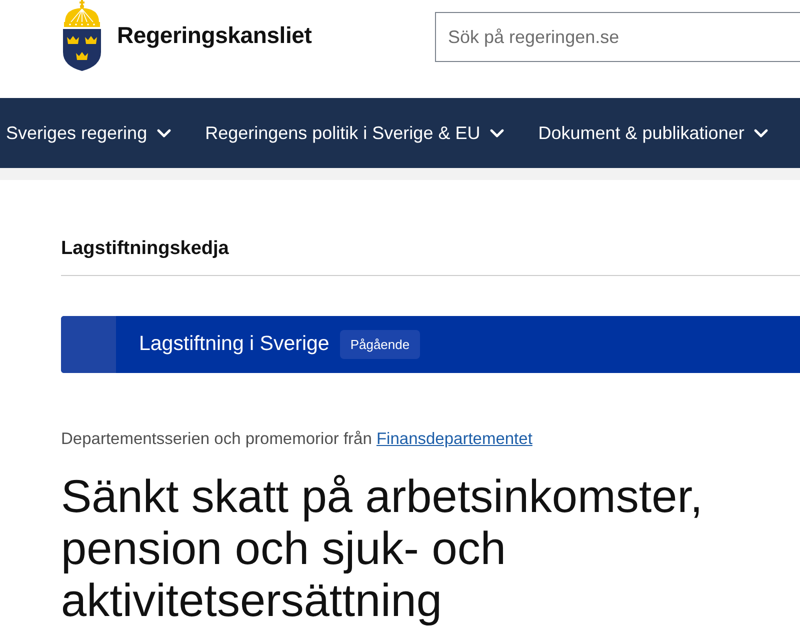 This screenshot has height=632, width=800. What do you see at coordinates (187, 35) in the screenshot?
I see `logo-link: Regeringskansliet` at bounding box center [187, 35].